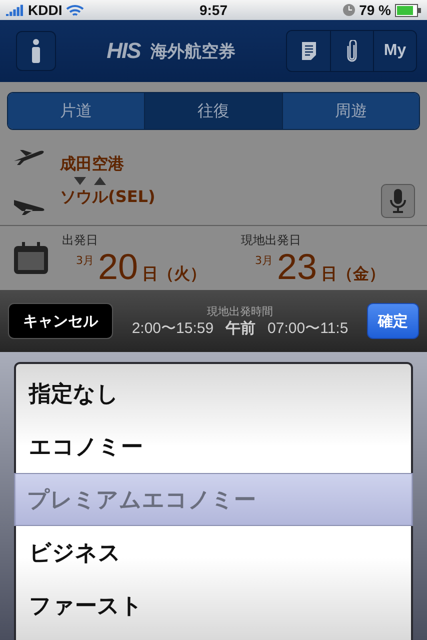 The width and height of the screenshot is (427, 640). Describe the element at coordinates (60, 321) in the screenshot. I see `cancel-button: キャンセル` at that location.